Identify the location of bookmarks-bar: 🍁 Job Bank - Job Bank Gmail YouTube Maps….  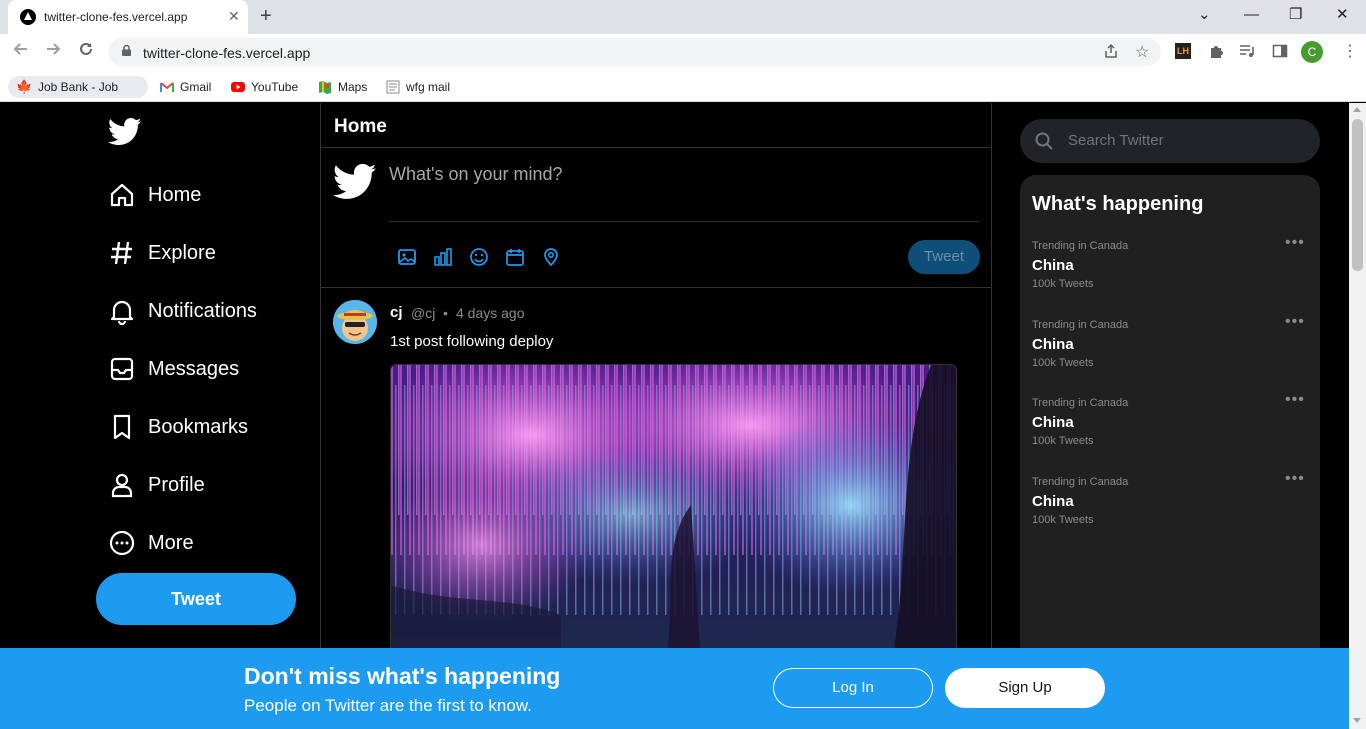
(683, 93).